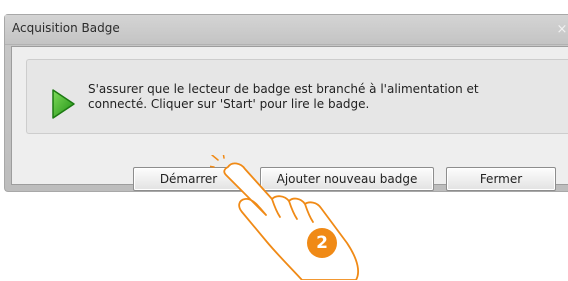 This screenshot has width=568, height=281. What do you see at coordinates (286, 30) in the screenshot?
I see `title-bar: Acquisition Badge ×` at bounding box center [286, 30].